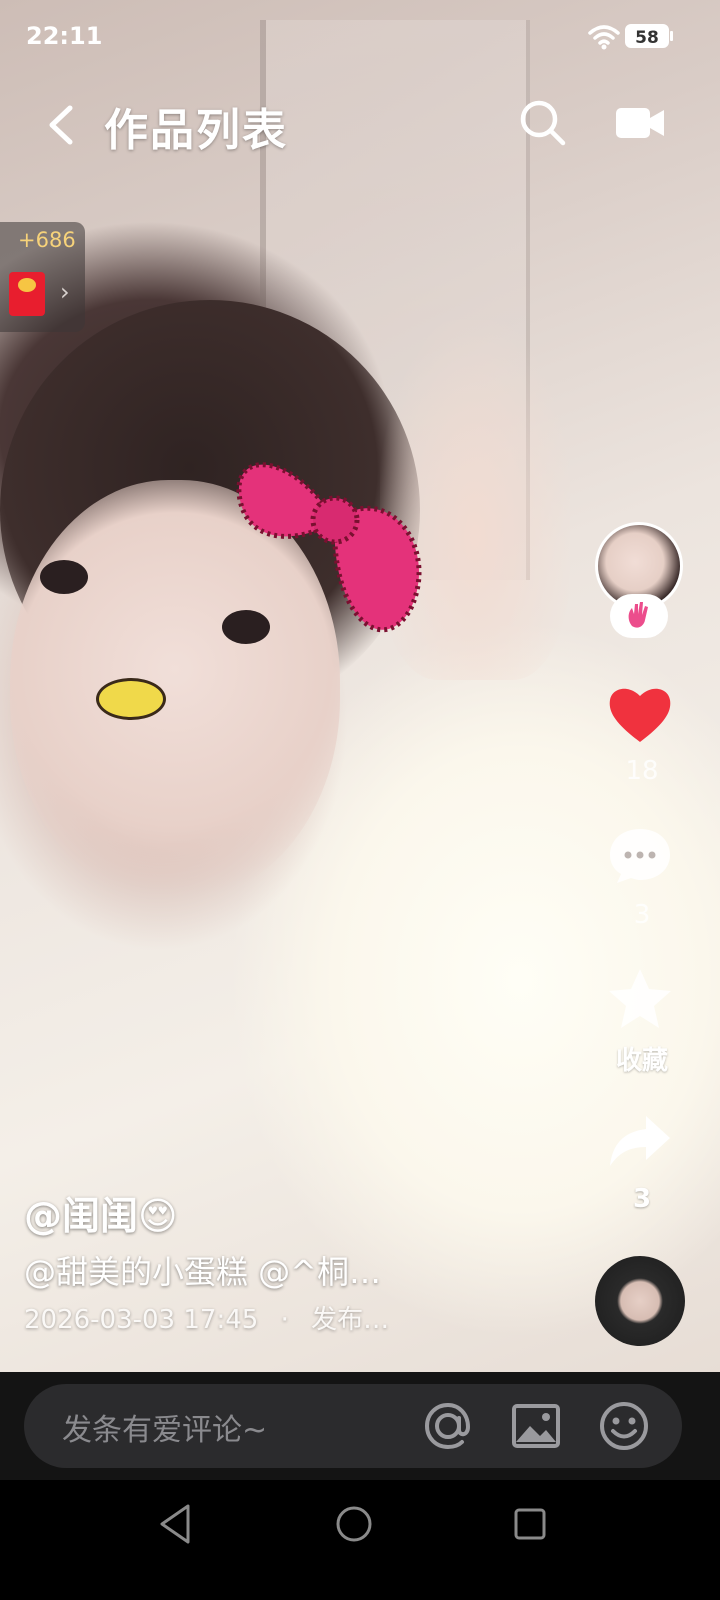 Image resolution: width=720 pixels, height=1600 pixels. Describe the element at coordinates (642, 1199) in the screenshot. I see `share-count: 3` at that location.